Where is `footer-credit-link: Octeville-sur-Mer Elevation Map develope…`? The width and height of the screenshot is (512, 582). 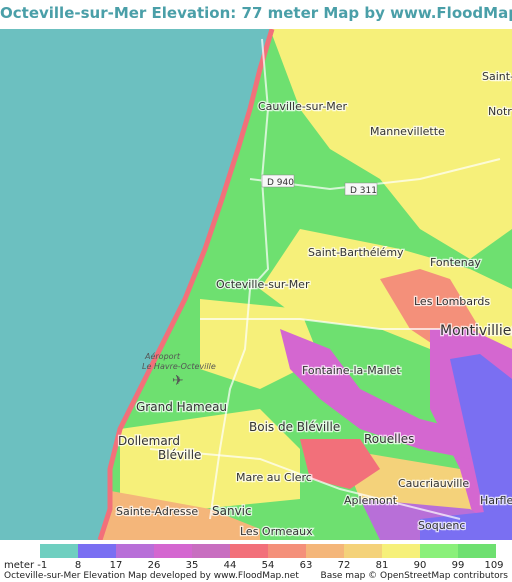 footer-credit-link: Octeville-sur-Mer Elevation Map develope… is located at coordinates (151, 576).